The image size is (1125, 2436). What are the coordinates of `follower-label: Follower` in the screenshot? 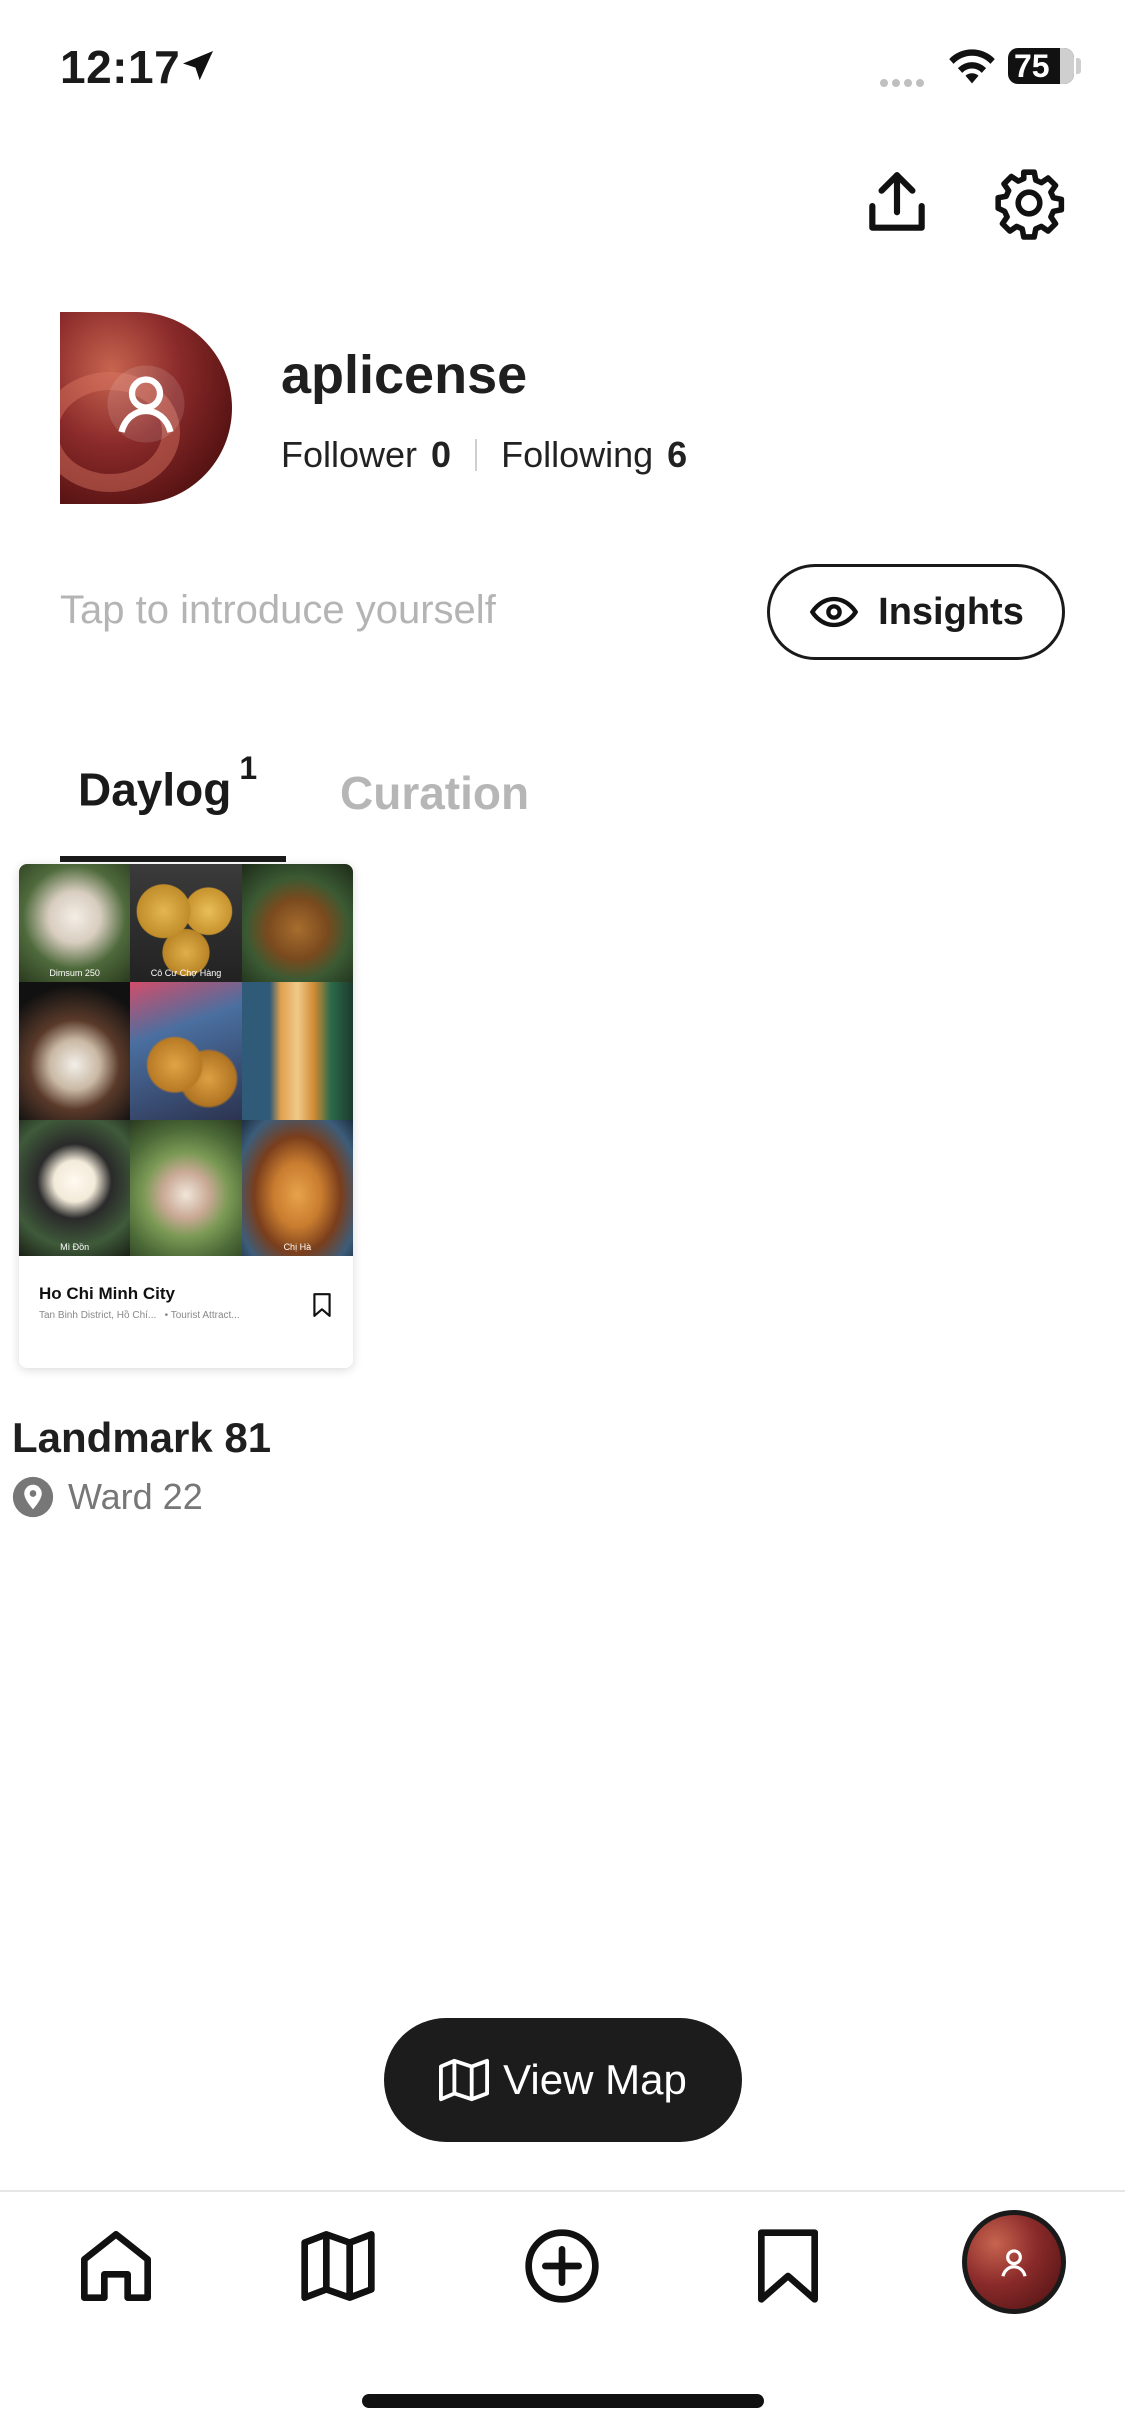 It's located at (349, 455).